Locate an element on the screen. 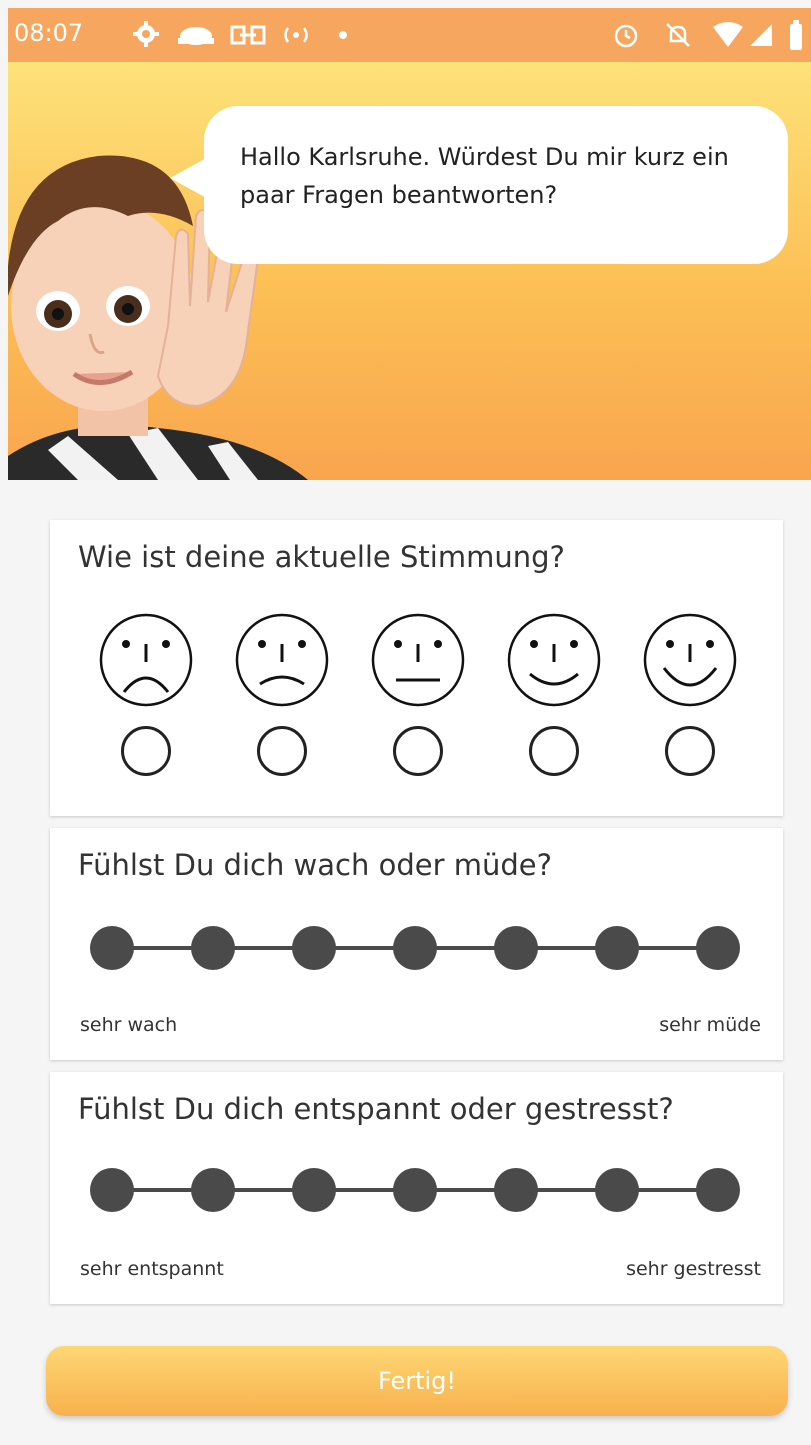 Image resolution: width=811 pixels, height=1445 pixels. wifi-icon is located at coordinates (728, 34).